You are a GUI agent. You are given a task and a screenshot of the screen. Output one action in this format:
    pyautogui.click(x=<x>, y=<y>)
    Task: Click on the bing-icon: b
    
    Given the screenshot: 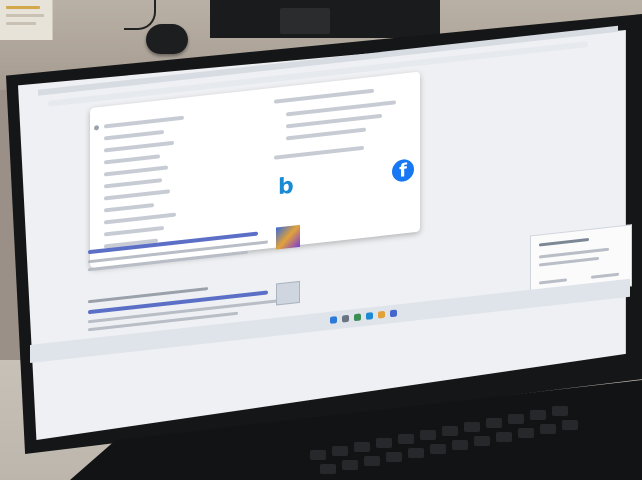 What is the action you would take?
    pyautogui.click(x=286, y=187)
    